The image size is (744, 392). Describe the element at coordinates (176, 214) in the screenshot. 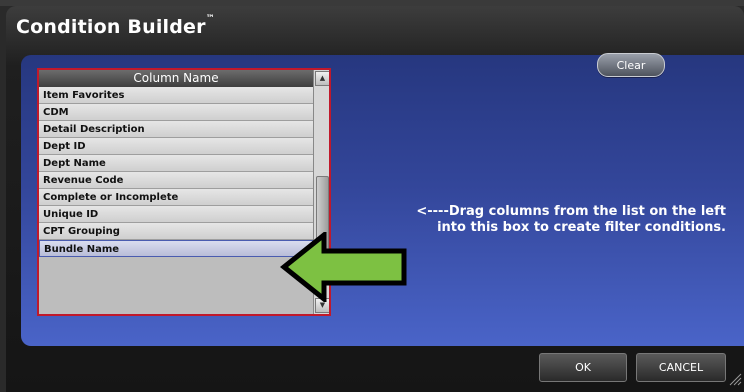

I see `list-item: Unique ID` at that location.